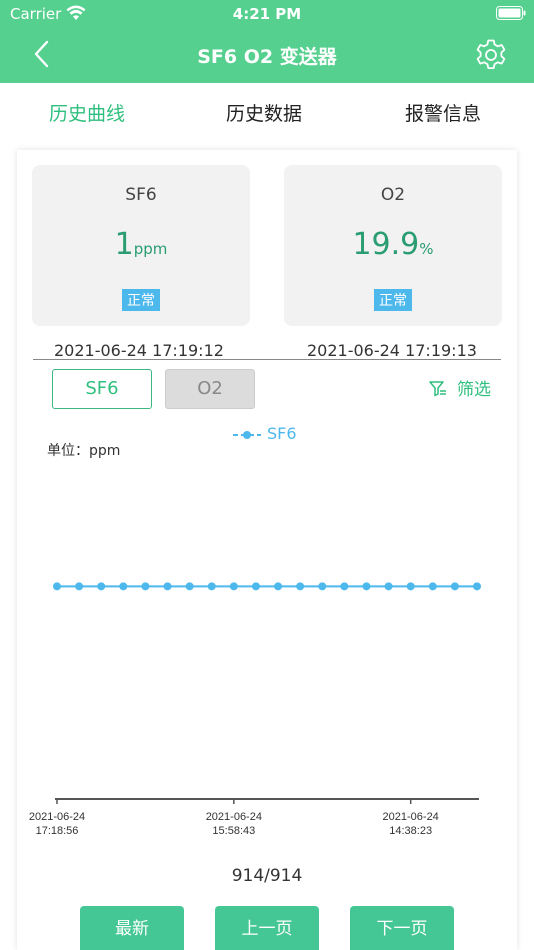  What do you see at coordinates (426, 249) in the screenshot?
I see `sensor-value-unit: %` at bounding box center [426, 249].